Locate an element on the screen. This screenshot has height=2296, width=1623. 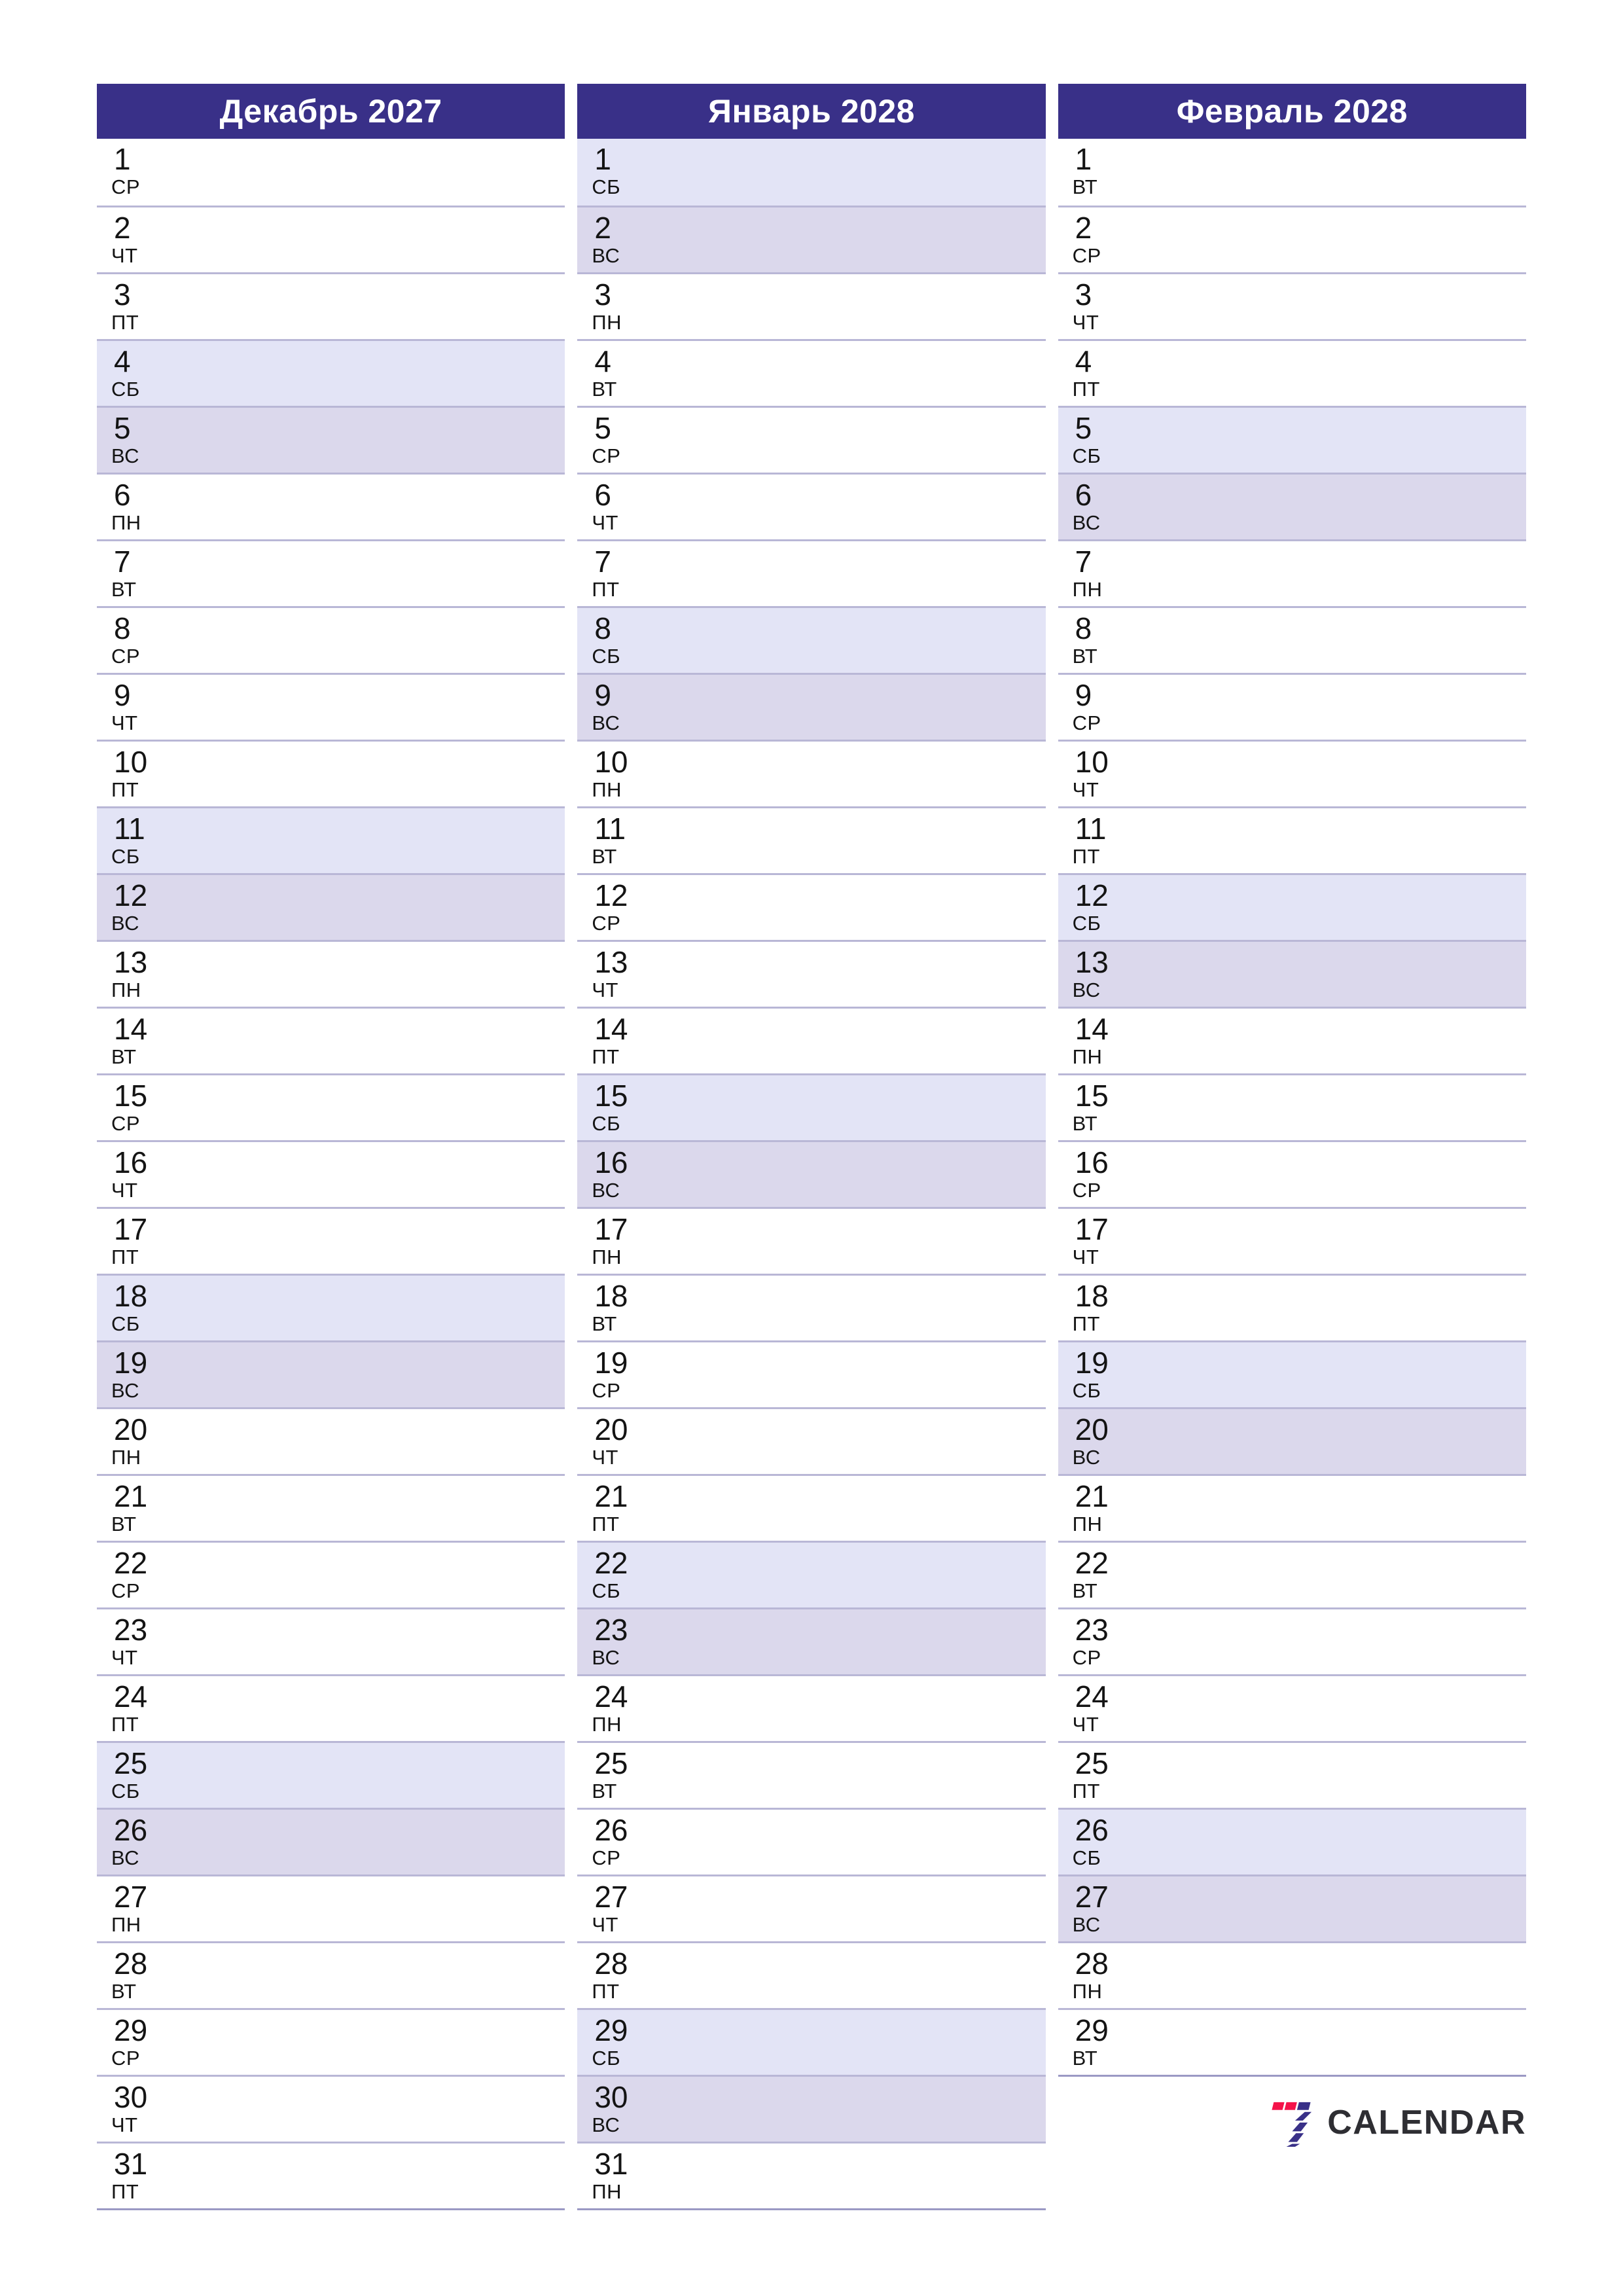
day-row: 2 СР is located at coordinates (1292, 239).